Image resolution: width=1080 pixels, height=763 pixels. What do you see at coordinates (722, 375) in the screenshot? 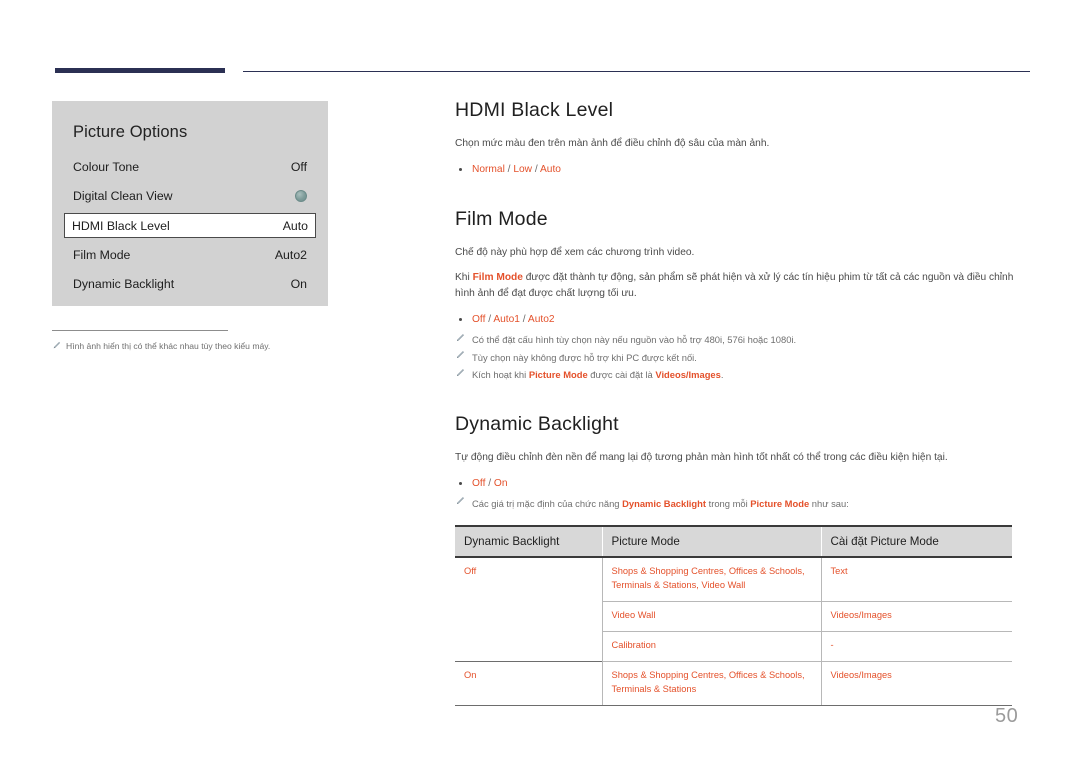
I see `text-fragment: .` at bounding box center [722, 375].